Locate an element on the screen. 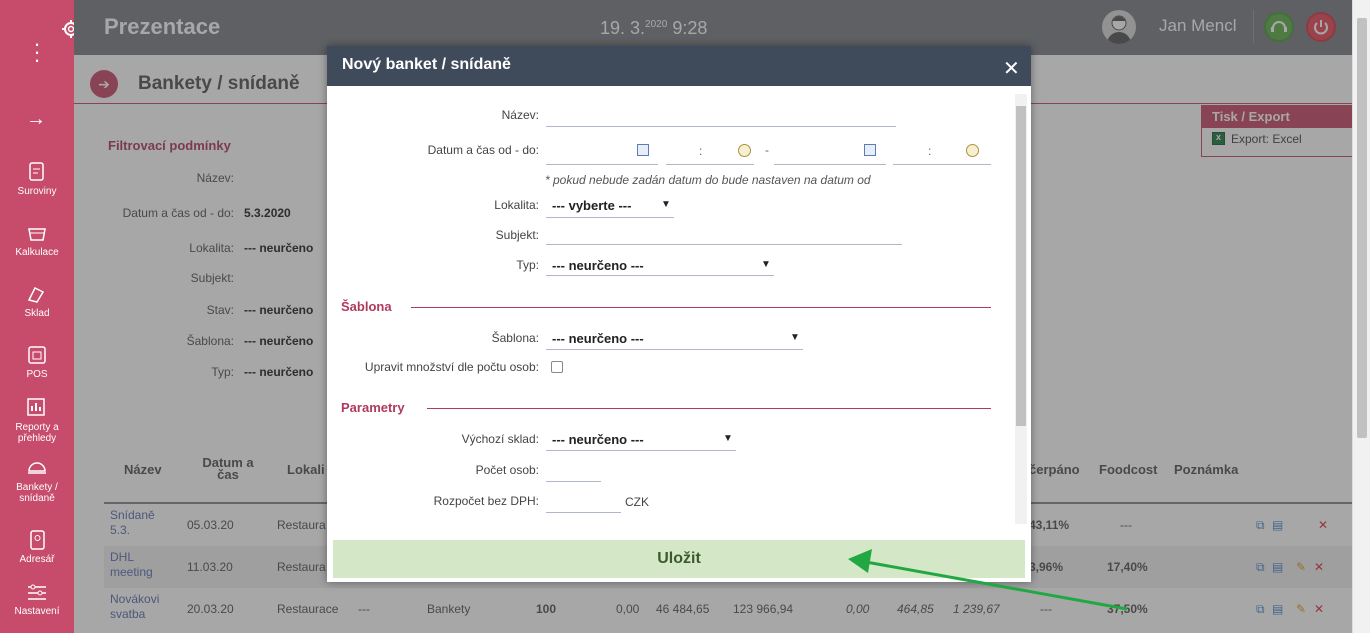 This screenshot has width=1370, height=633. label-typ: Typ: is located at coordinates (527, 265).